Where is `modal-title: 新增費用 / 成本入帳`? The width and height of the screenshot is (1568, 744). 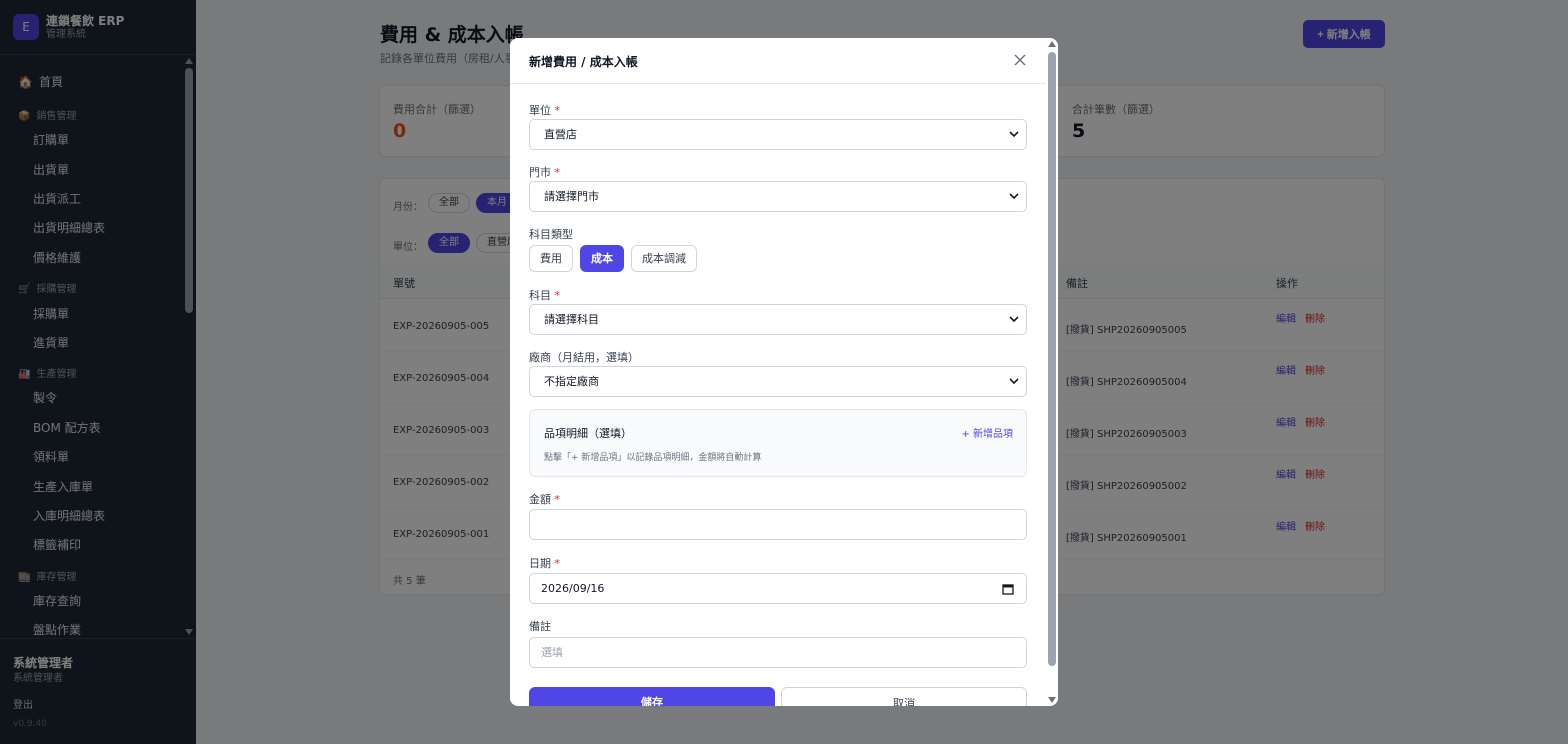
modal-title: 新增費用 / 成本入帳 is located at coordinates (583, 62).